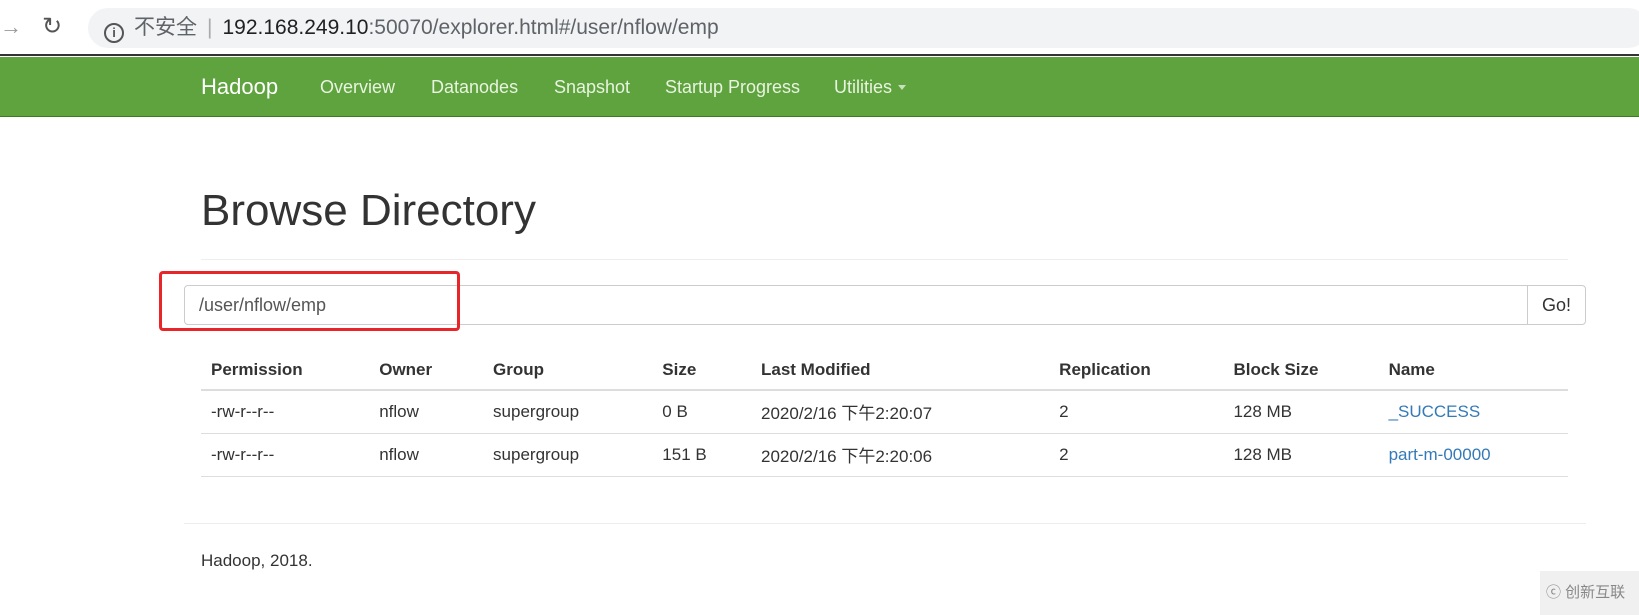  What do you see at coordinates (239, 87) in the screenshot?
I see `brand-link: Hadoop` at bounding box center [239, 87].